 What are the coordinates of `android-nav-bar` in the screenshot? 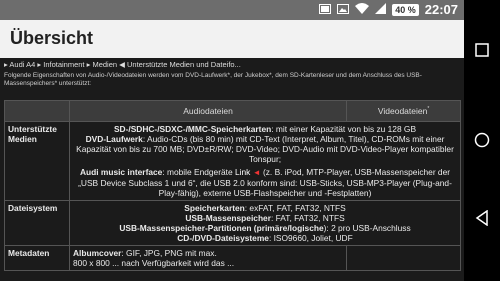 It's located at (482, 140).